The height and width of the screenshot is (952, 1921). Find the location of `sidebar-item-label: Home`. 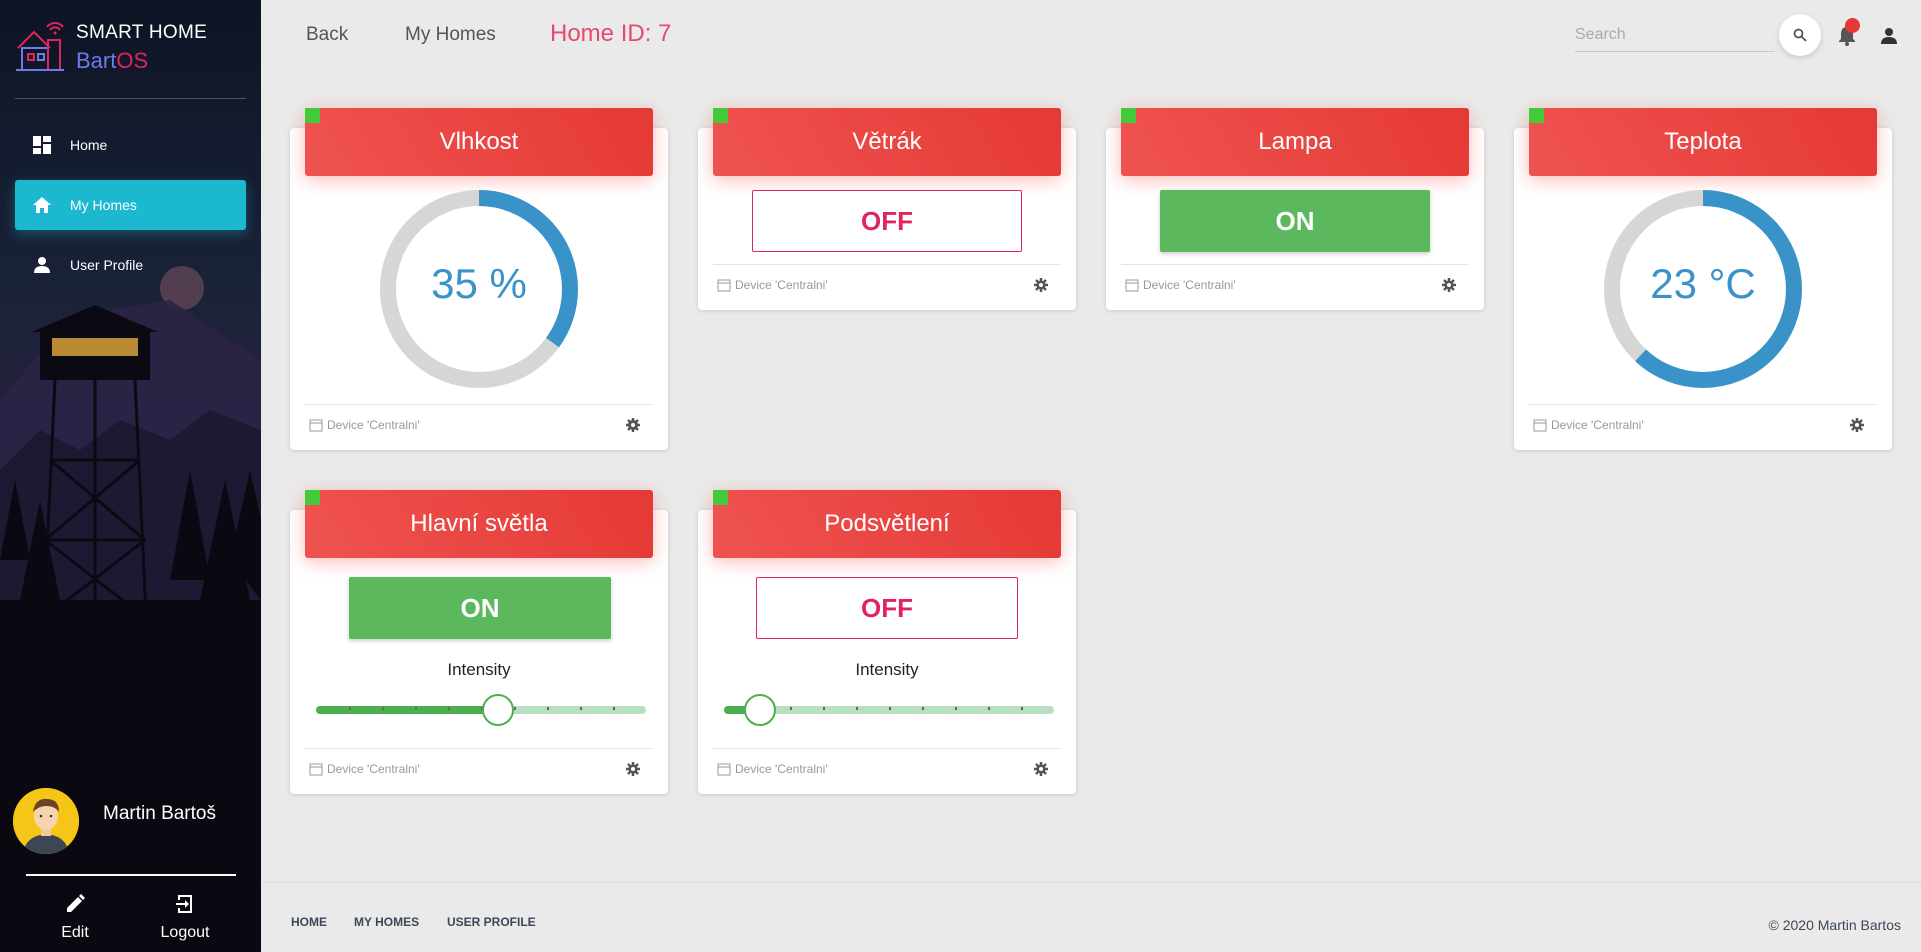

sidebar-item-label: Home is located at coordinates (89, 145).